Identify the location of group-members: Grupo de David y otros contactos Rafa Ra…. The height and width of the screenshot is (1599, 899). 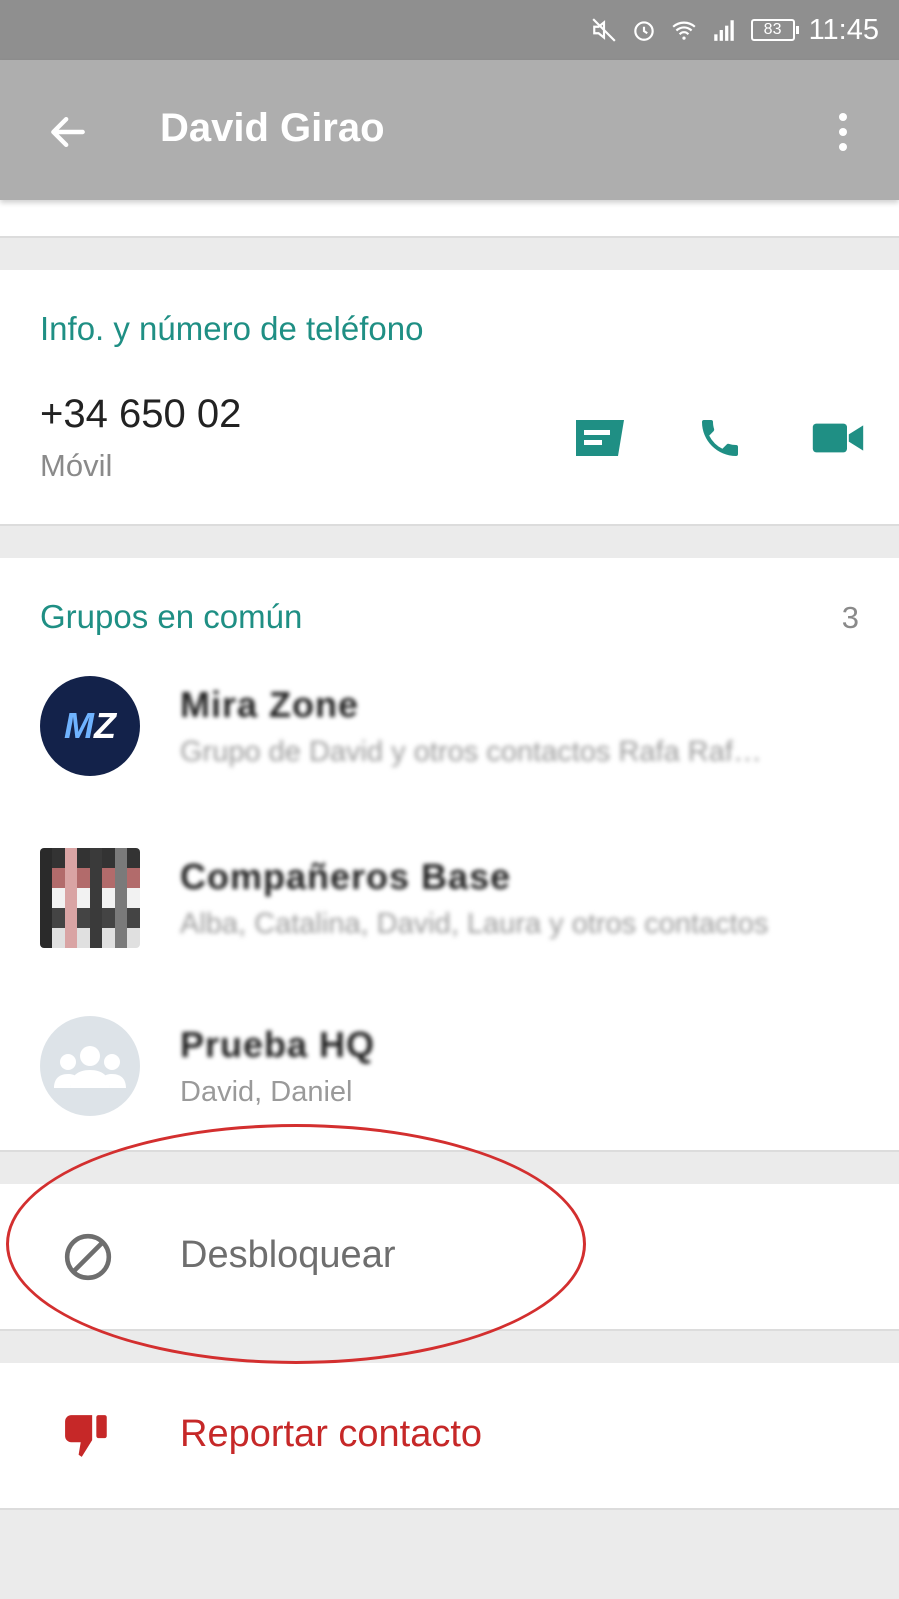
(471, 752).